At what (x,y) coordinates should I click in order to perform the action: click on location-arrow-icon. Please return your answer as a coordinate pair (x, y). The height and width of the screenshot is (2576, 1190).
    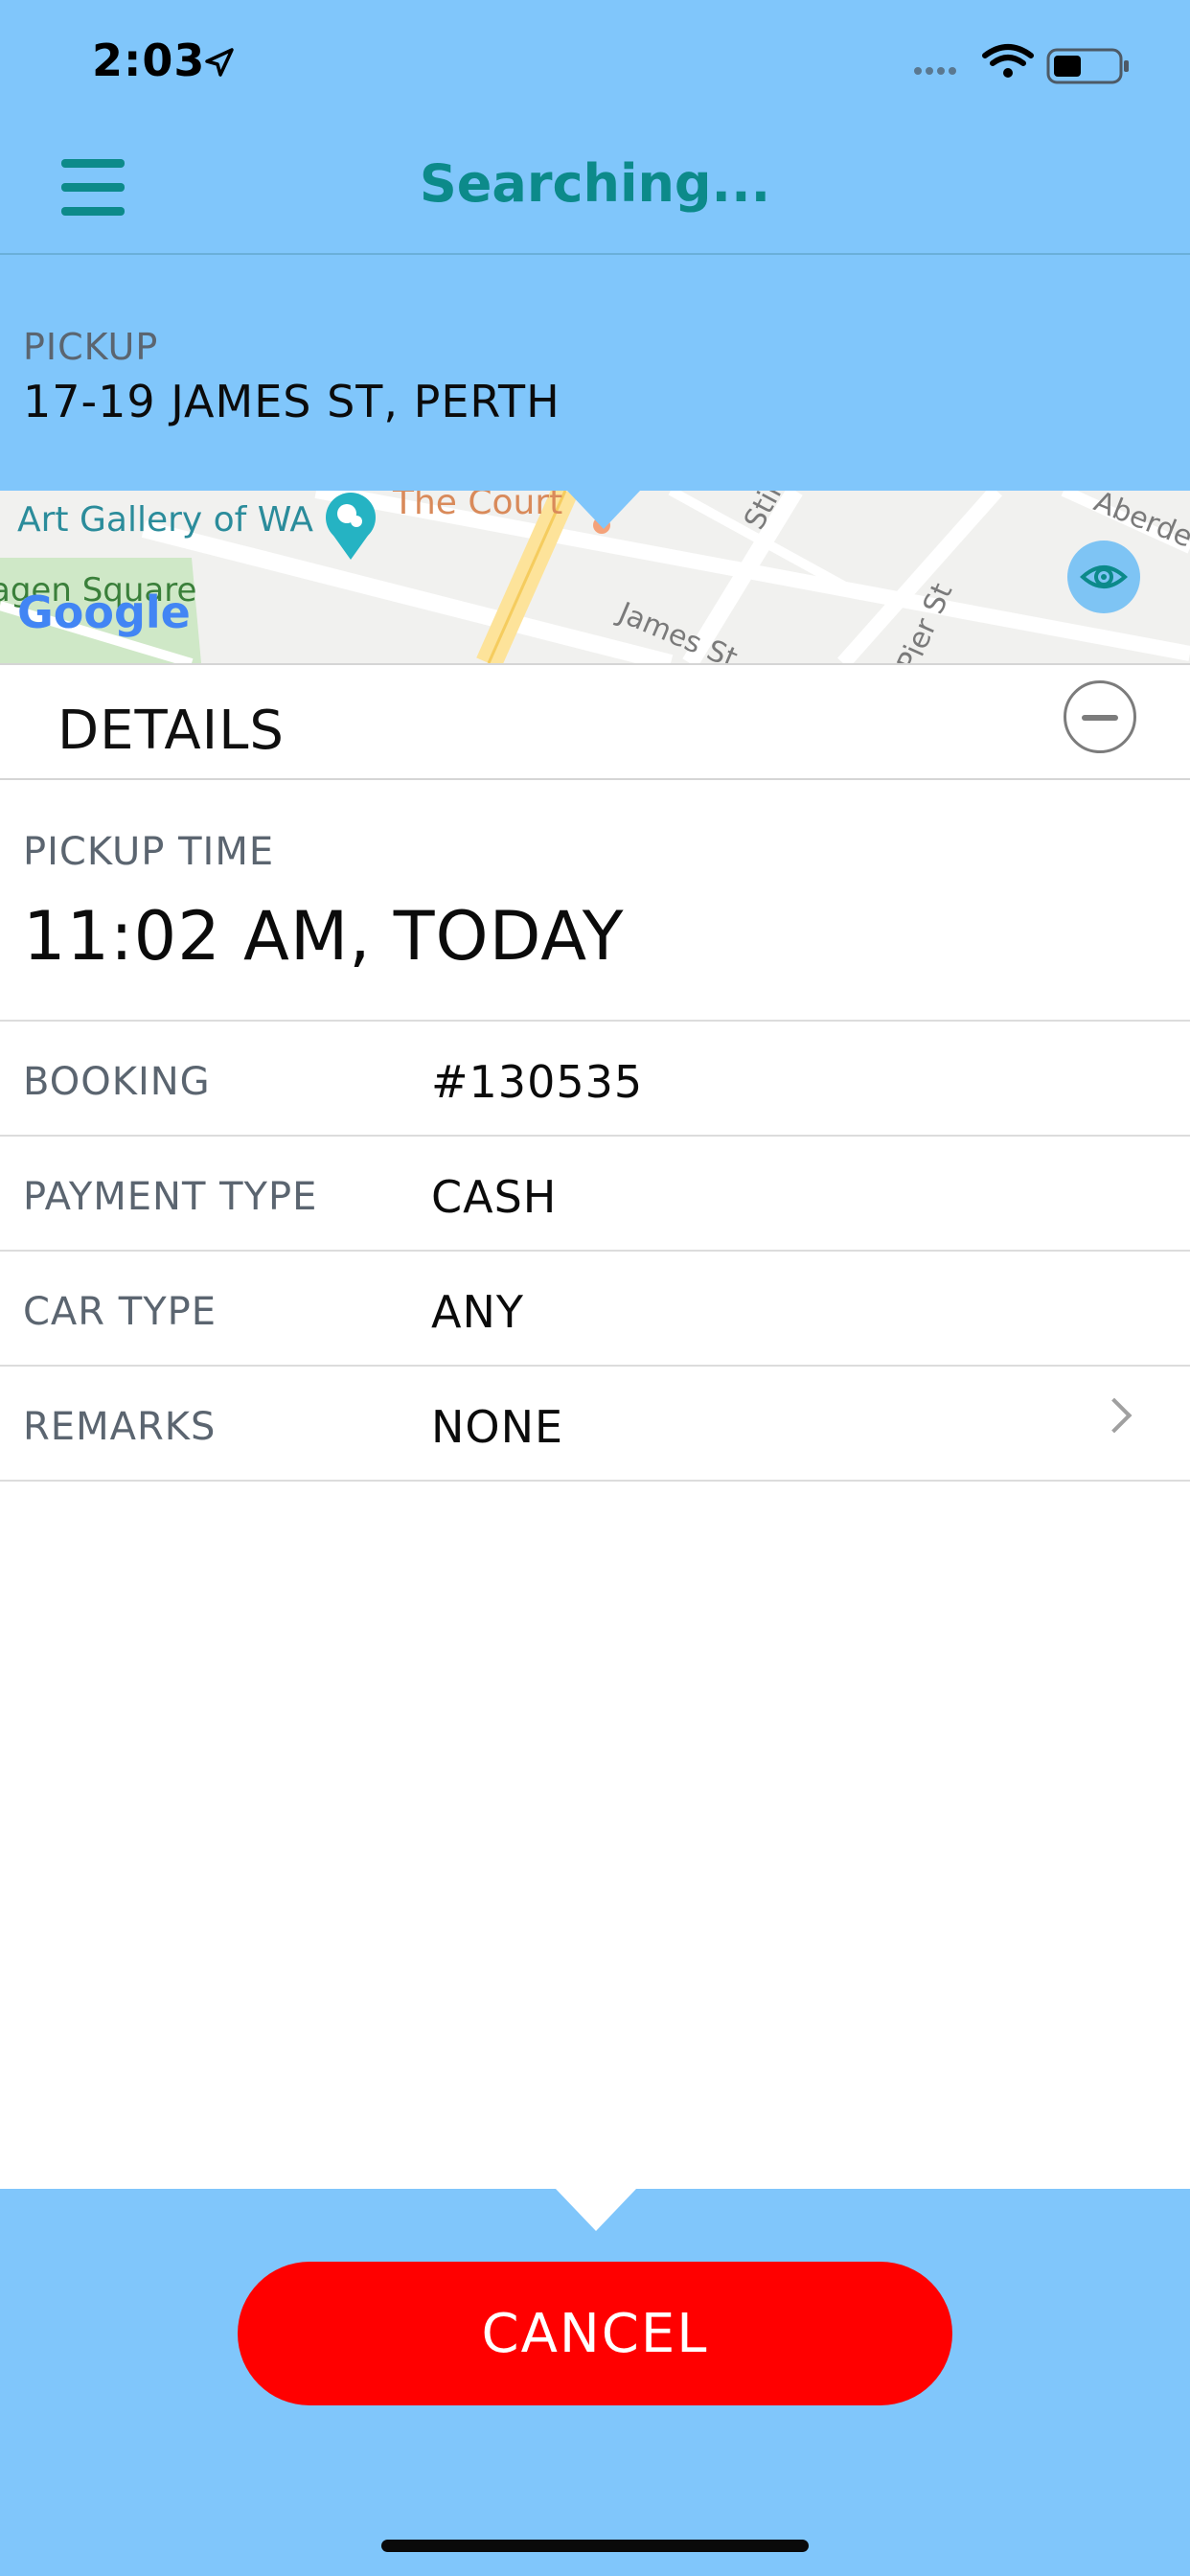
    Looking at the image, I should click on (220, 63).